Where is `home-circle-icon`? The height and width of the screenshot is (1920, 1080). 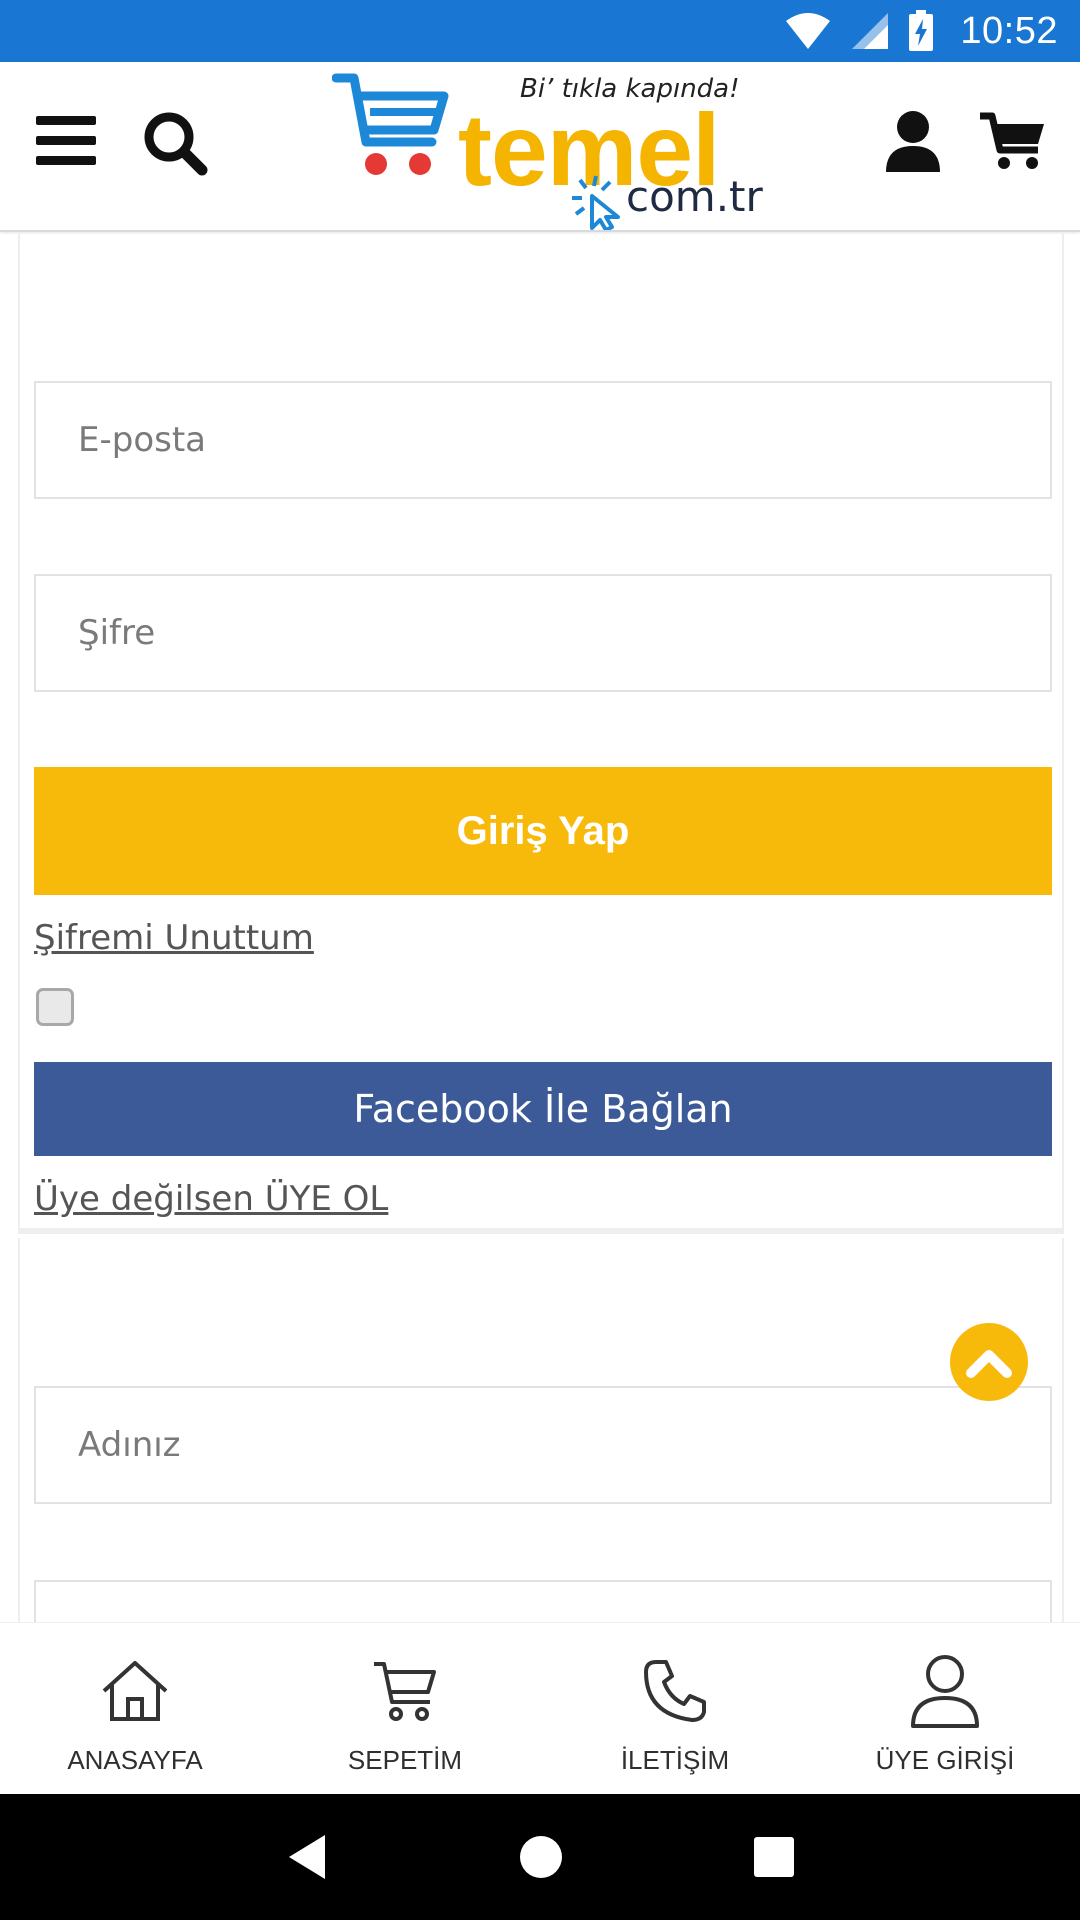 home-circle-icon is located at coordinates (541, 1857).